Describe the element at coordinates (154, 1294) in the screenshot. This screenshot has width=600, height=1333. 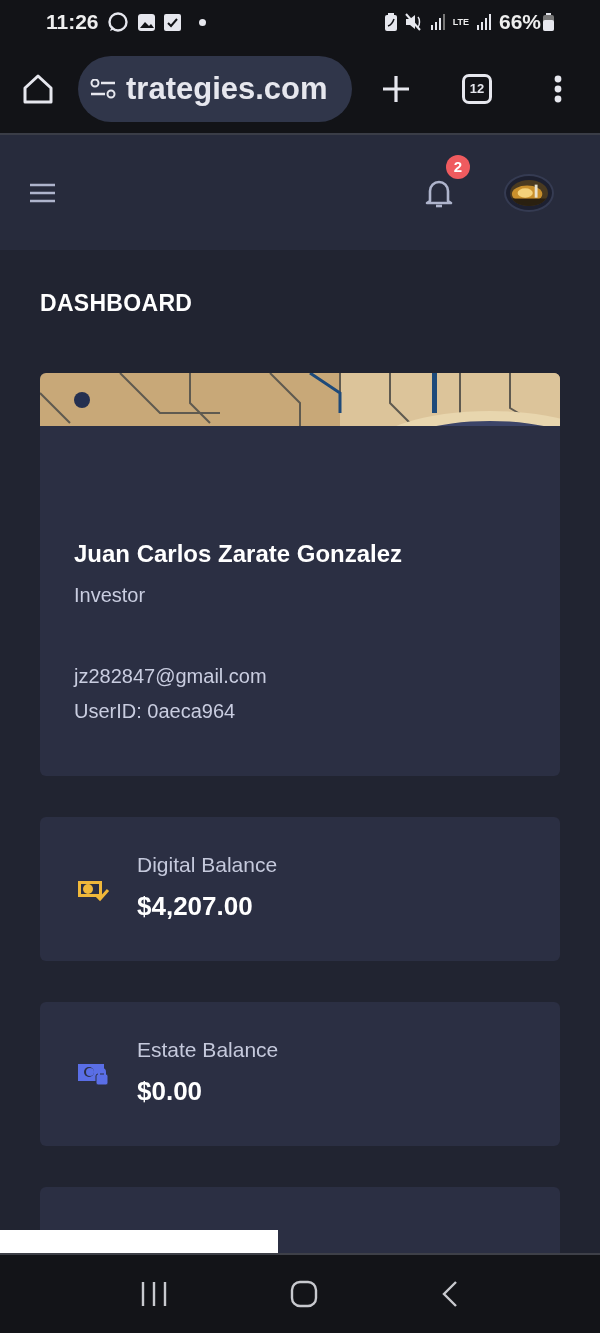
I see `recent-apps-icon` at that location.